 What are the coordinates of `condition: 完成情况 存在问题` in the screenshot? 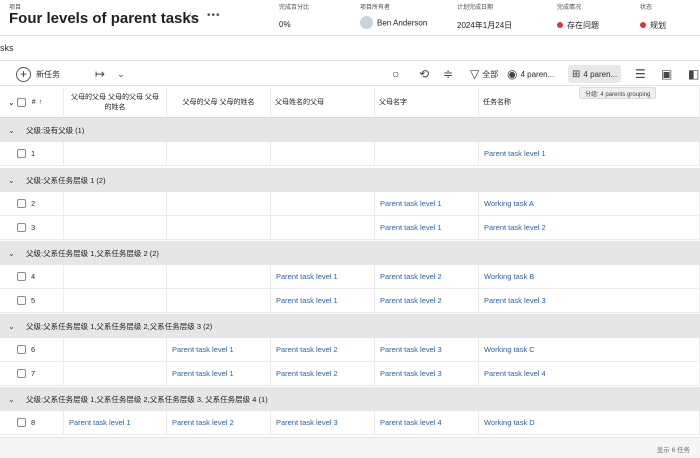 It's located at (578, 16).